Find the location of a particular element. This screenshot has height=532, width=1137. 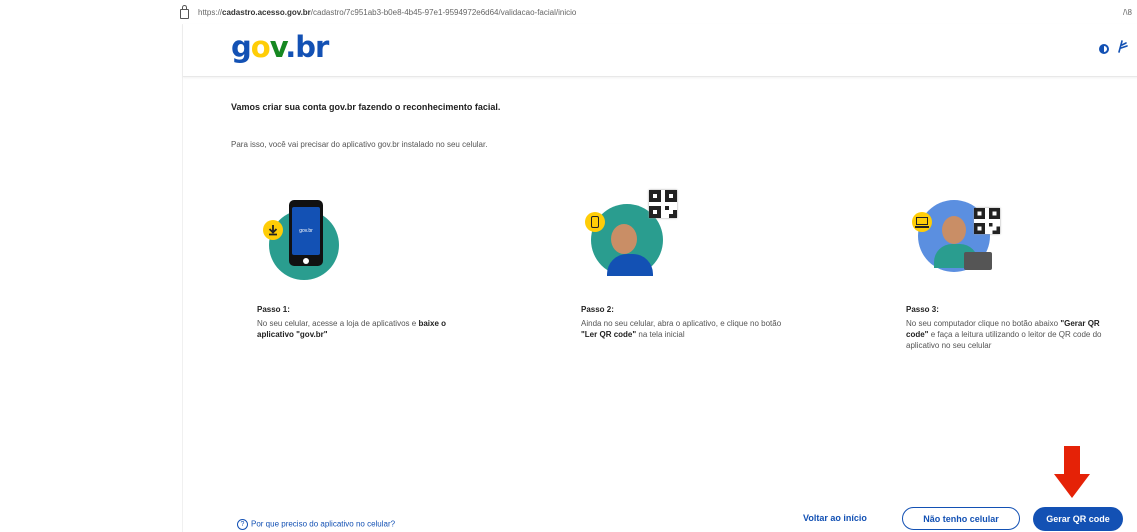

laptop-icon is located at coordinates (978, 261).